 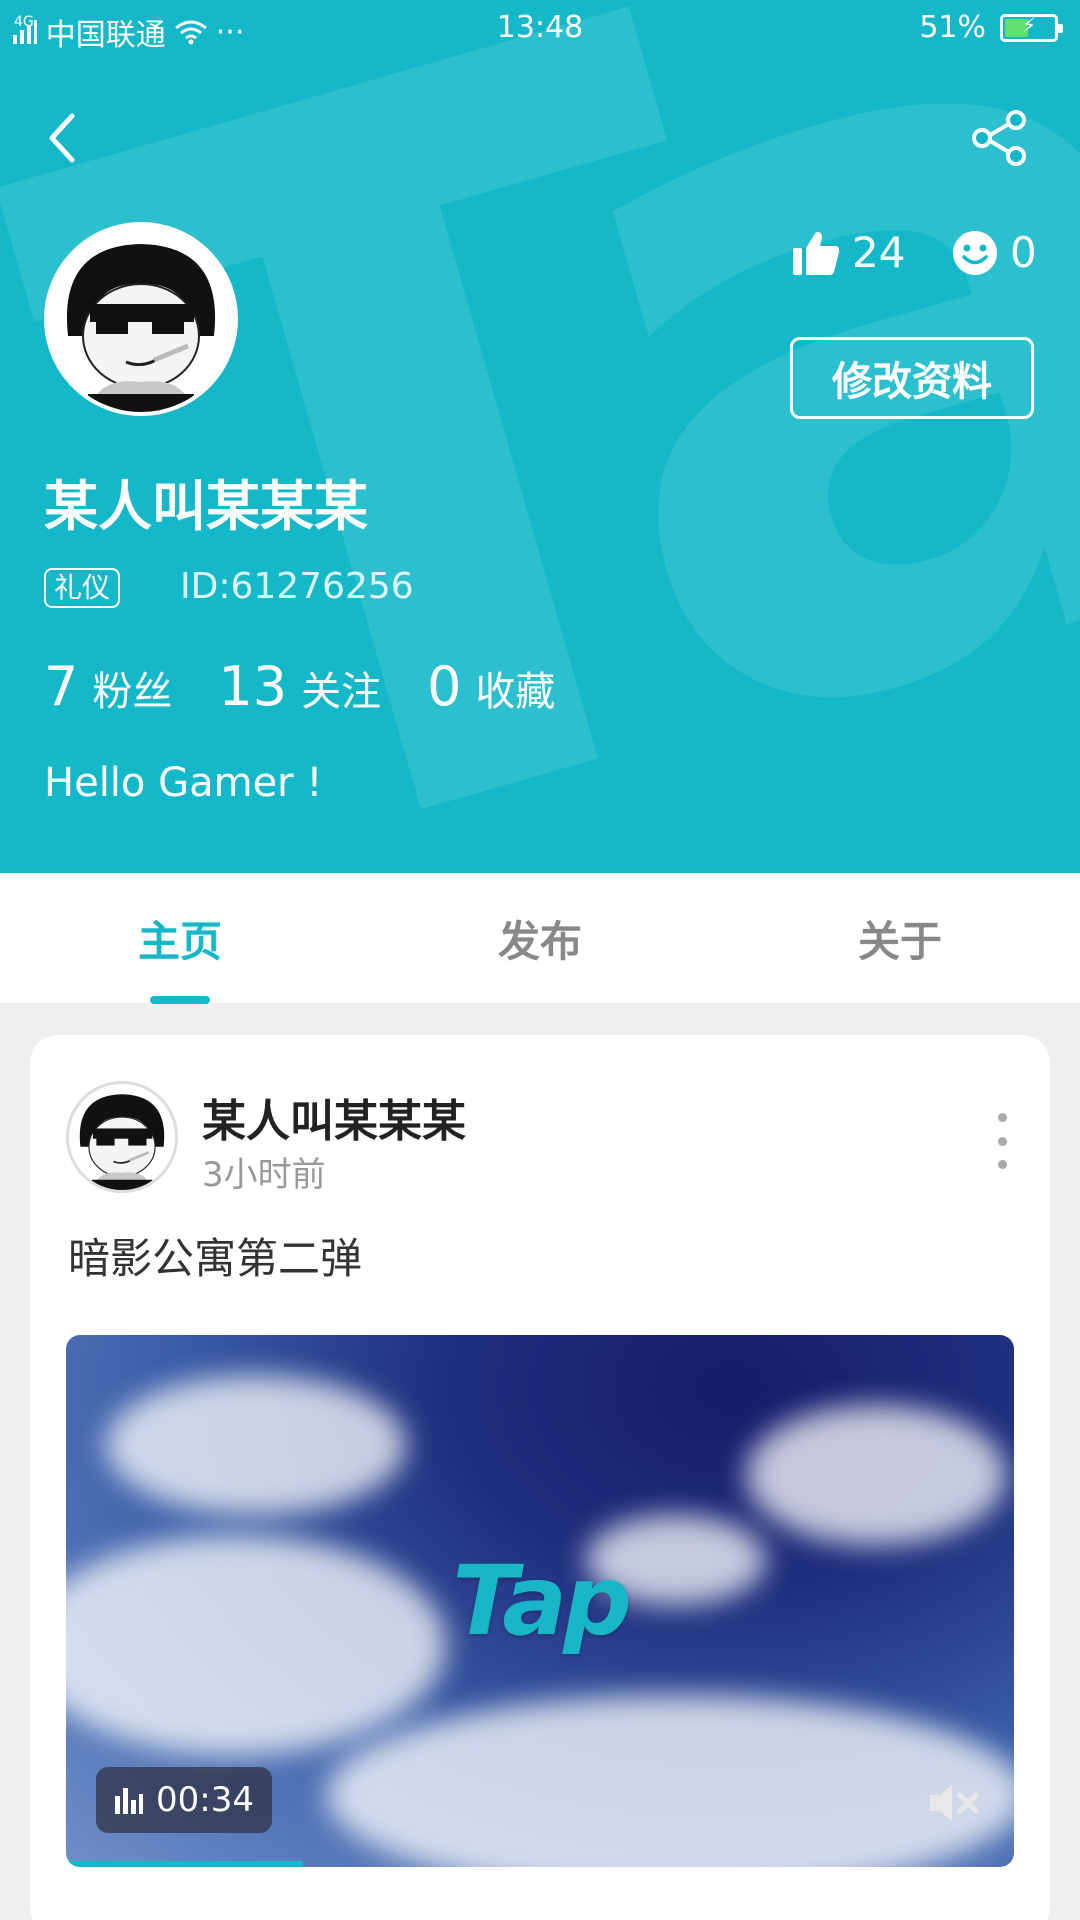 What do you see at coordinates (129, 1801) in the screenshot?
I see `audio-bars-icon` at bounding box center [129, 1801].